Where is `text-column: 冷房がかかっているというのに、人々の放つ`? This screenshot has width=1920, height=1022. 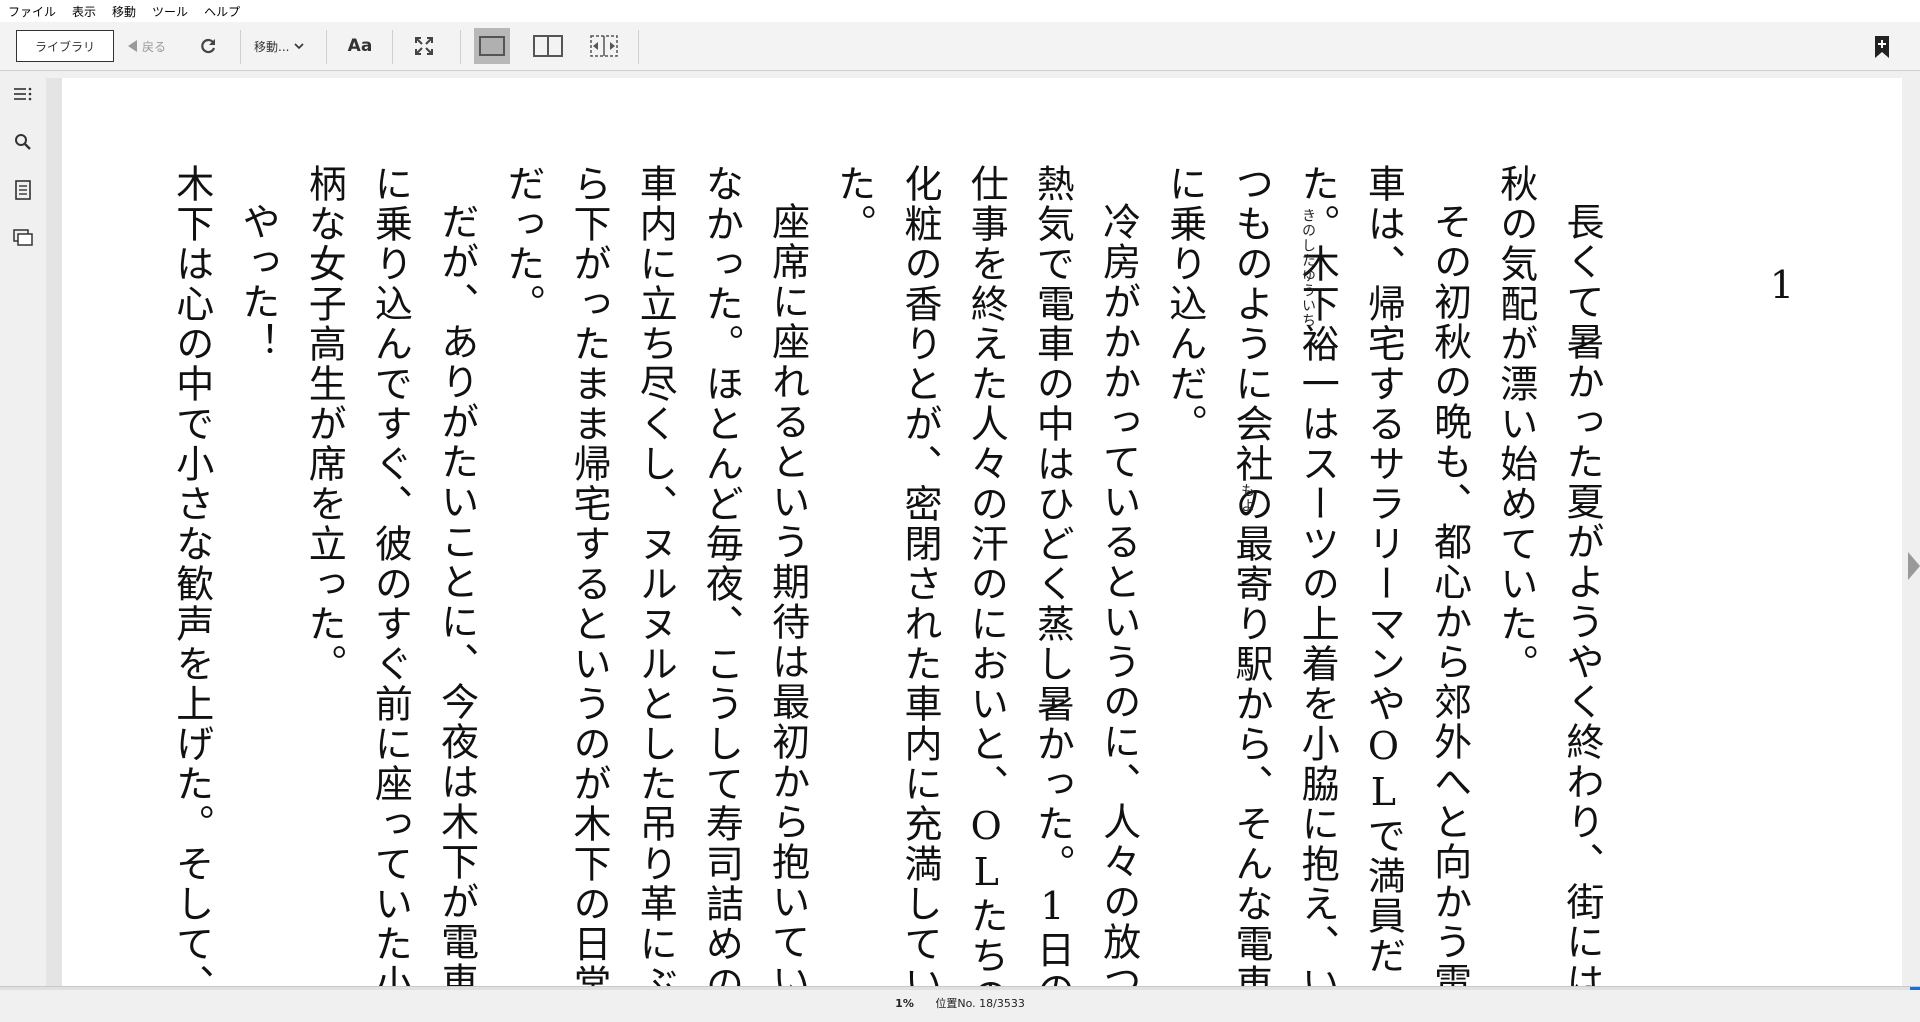
text-column: 冷房がかかっているというのに、人々の放つ is located at coordinates (1118, 602).